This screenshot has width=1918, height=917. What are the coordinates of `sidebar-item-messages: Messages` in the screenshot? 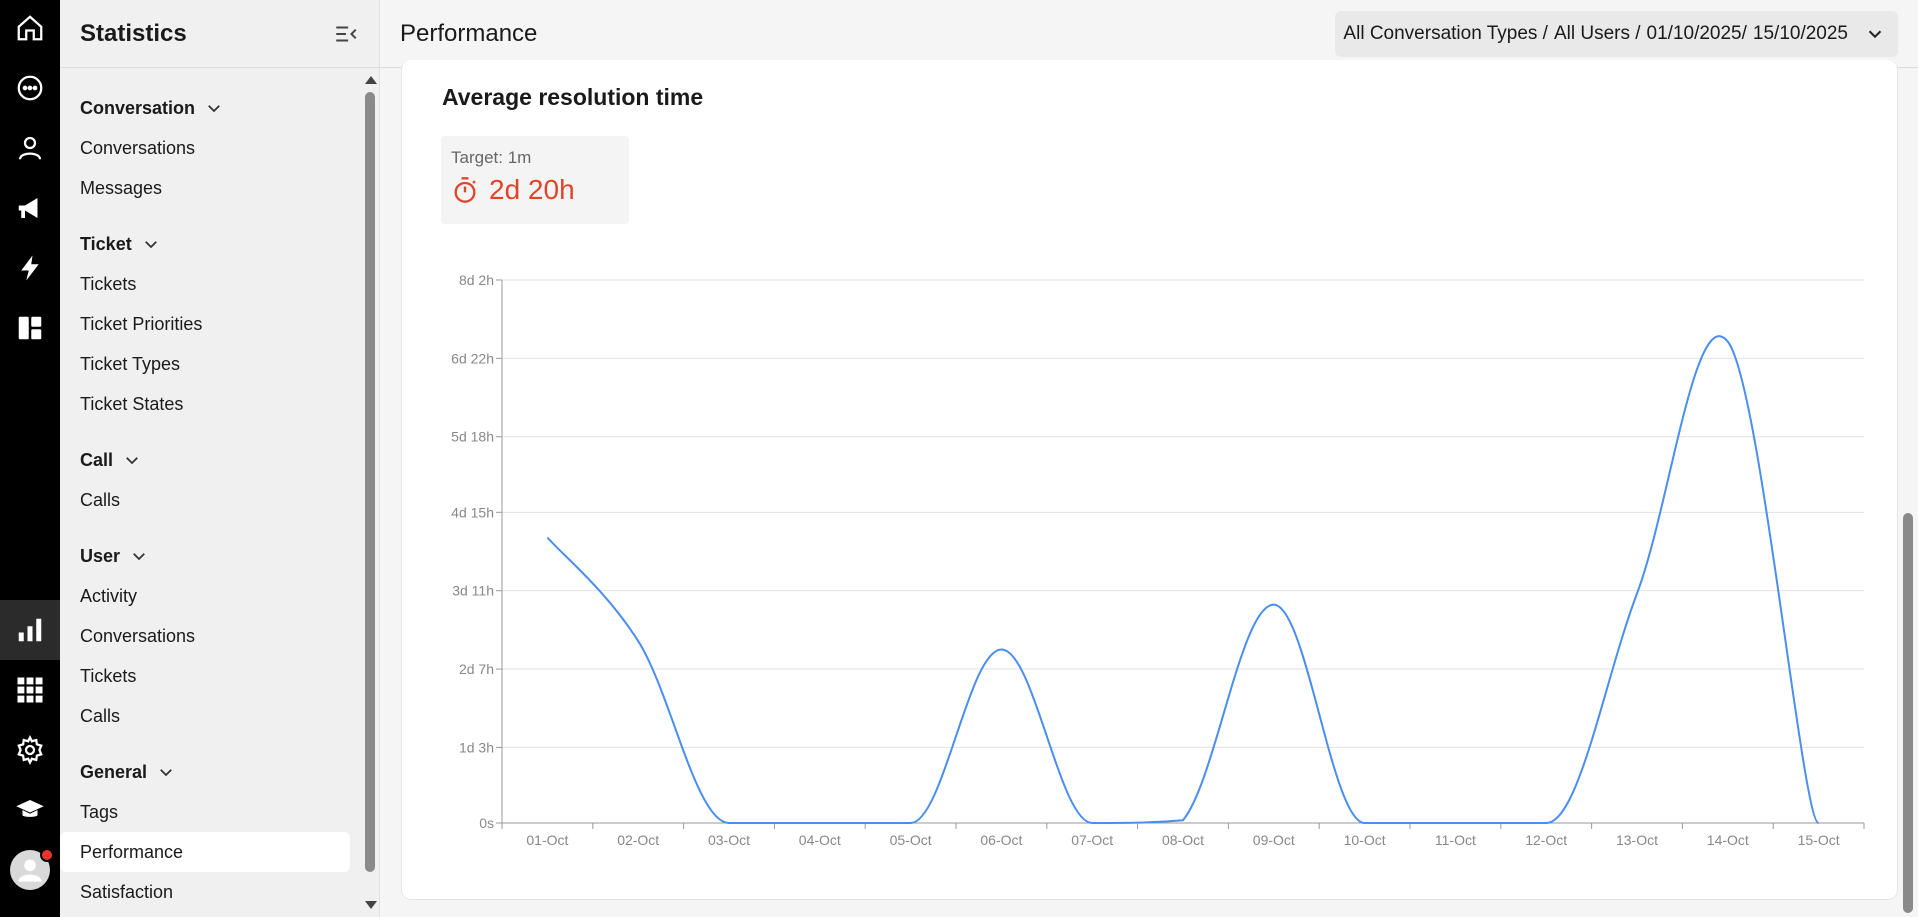 It's located at (205, 188).